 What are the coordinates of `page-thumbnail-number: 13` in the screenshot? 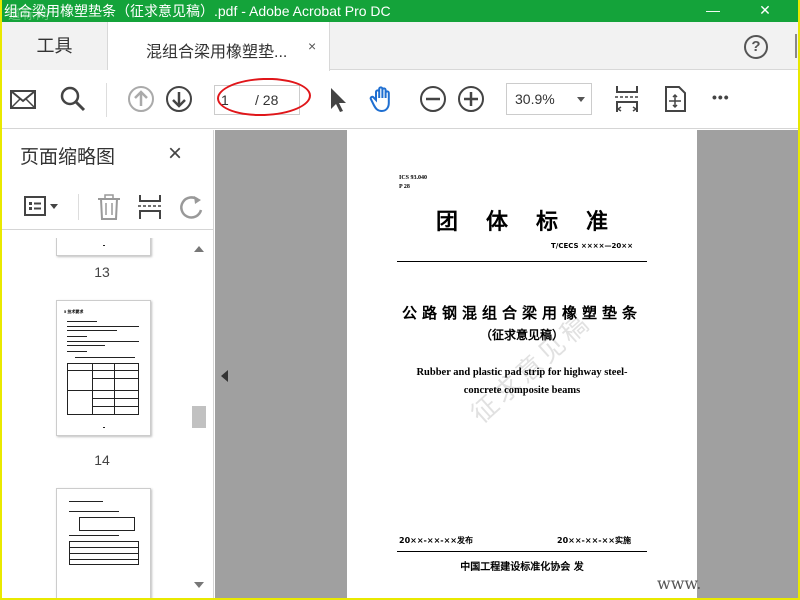 It's located at (102, 272).